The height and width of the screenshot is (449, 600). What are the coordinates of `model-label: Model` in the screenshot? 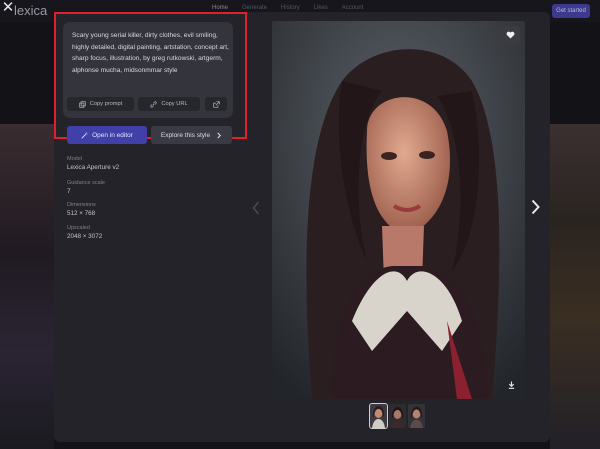 It's located at (74, 159).